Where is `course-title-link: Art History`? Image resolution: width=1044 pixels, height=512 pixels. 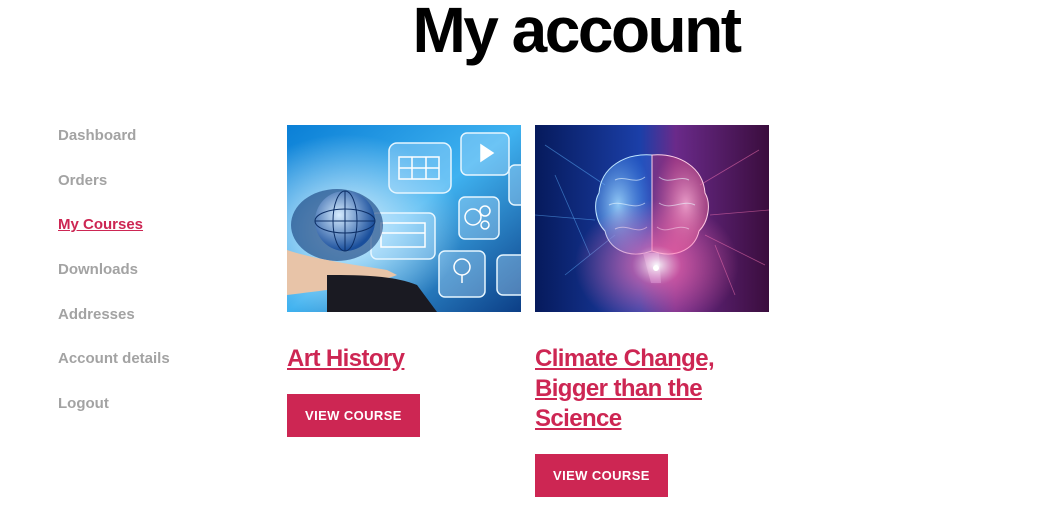 course-title-link: Art History is located at coordinates (404, 359).